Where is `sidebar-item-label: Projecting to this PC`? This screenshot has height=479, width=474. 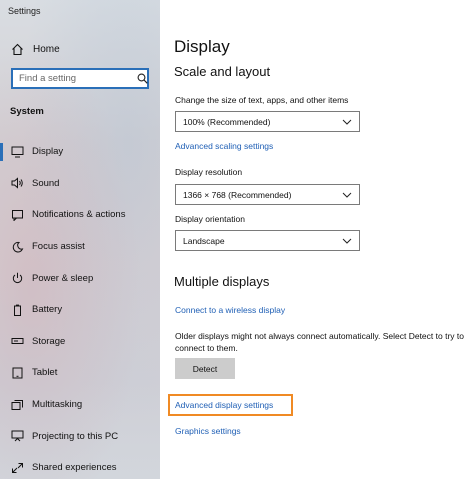 sidebar-item-label: Projecting to this PC is located at coordinates (75, 436).